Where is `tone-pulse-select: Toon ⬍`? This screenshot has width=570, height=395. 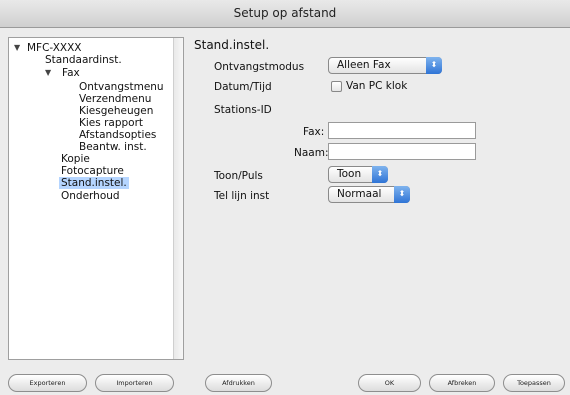 tone-pulse-select: Toon ⬍ is located at coordinates (358, 174).